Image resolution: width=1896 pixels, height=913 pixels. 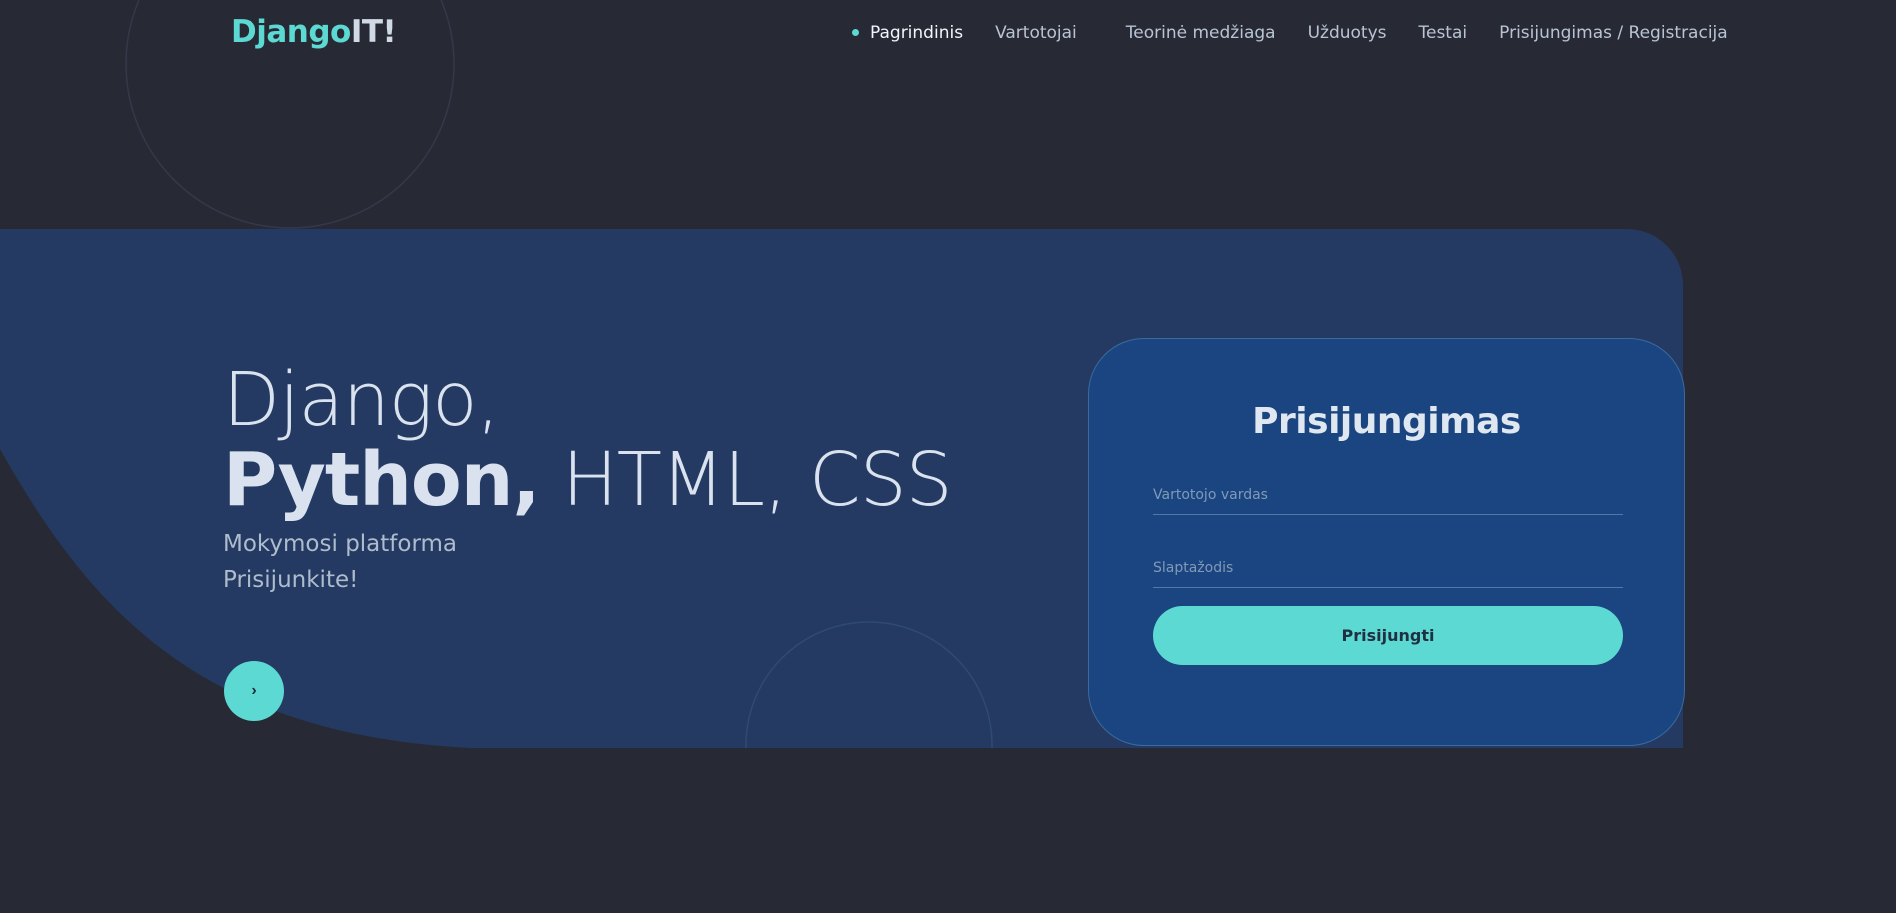 I want to click on hero-subtitle-line2: Prisijunkite!, so click(x=291, y=580).